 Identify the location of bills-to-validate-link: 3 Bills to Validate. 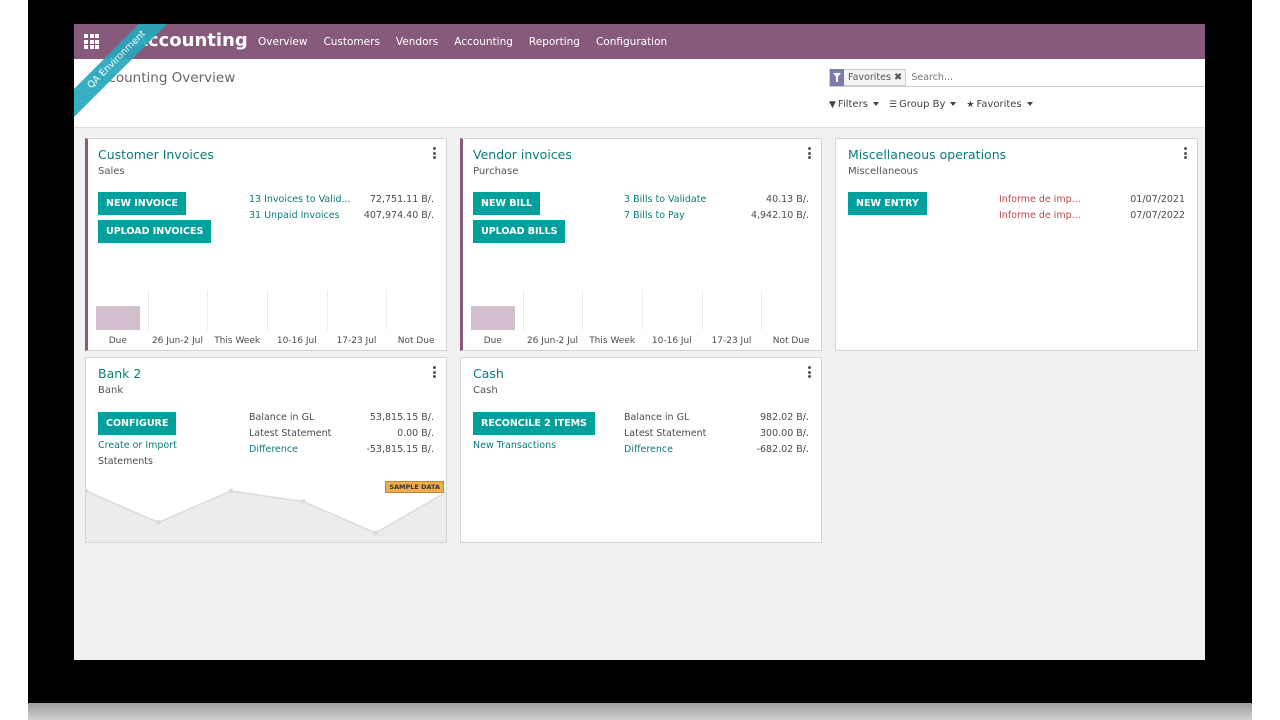
(665, 199).